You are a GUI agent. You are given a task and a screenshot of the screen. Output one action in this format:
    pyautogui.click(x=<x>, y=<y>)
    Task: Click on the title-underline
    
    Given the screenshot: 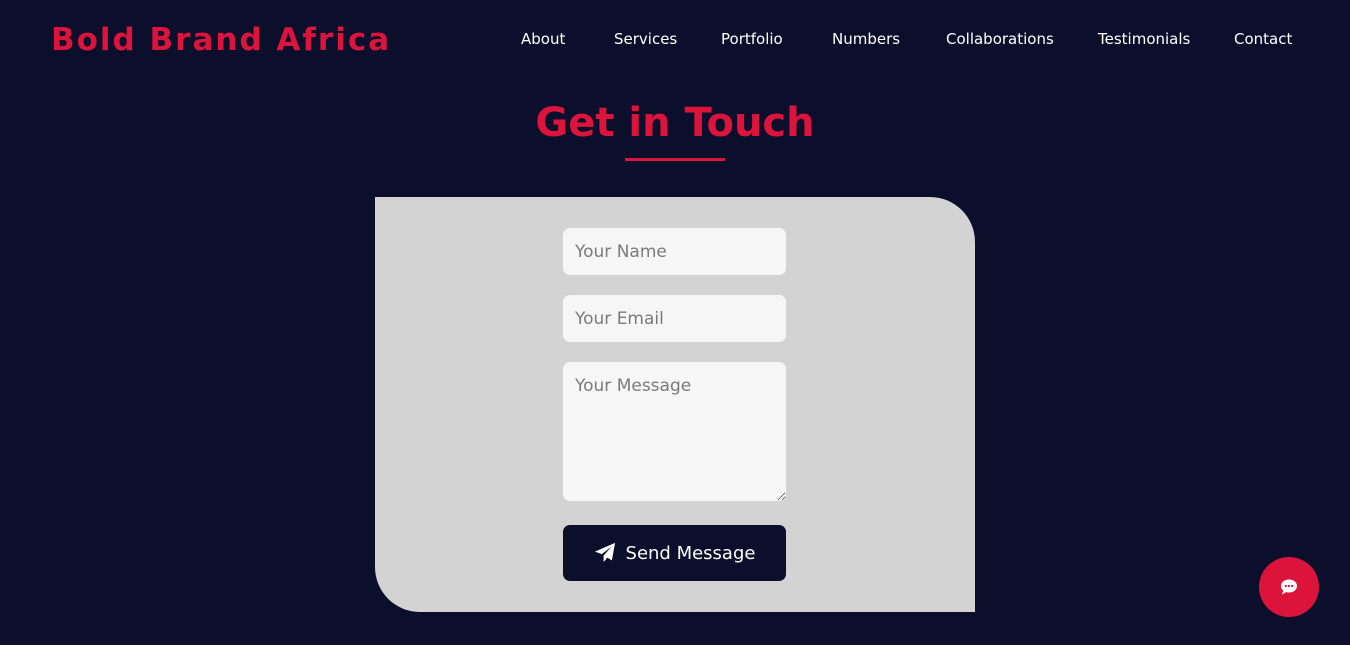 What is the action you would take?
    pyautogui.click(x=675, y=159)
    